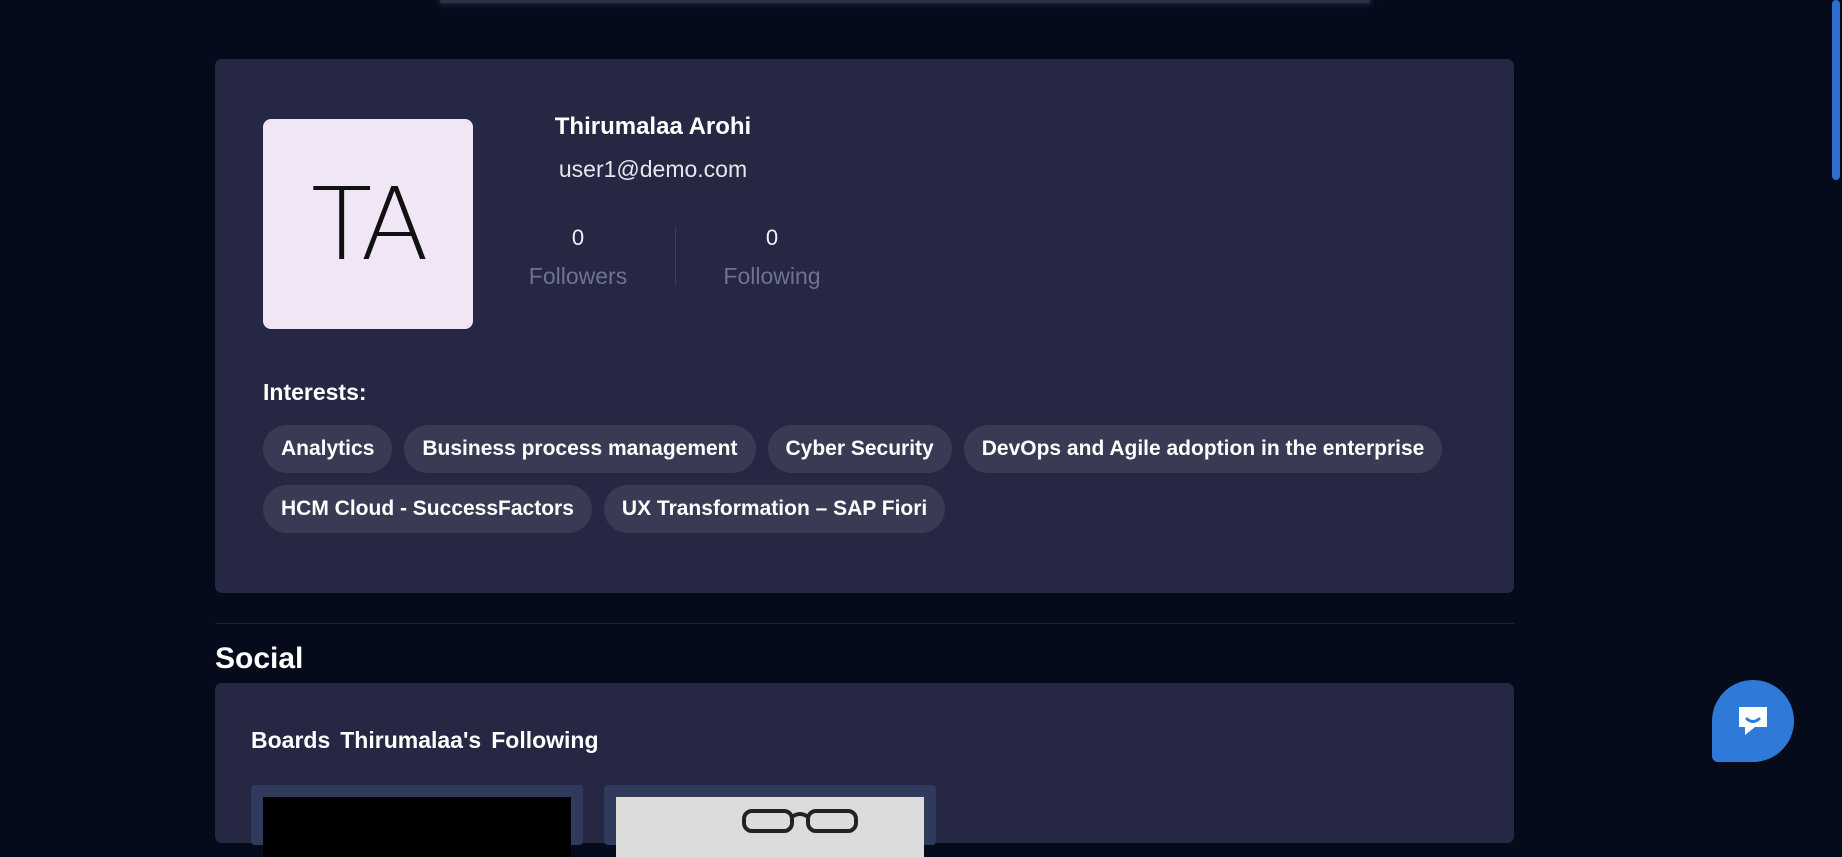  What do you see at coordinates (259, 658) in the screenshot?
I see `social-section-title: Social` at bounding box center [259, 658].